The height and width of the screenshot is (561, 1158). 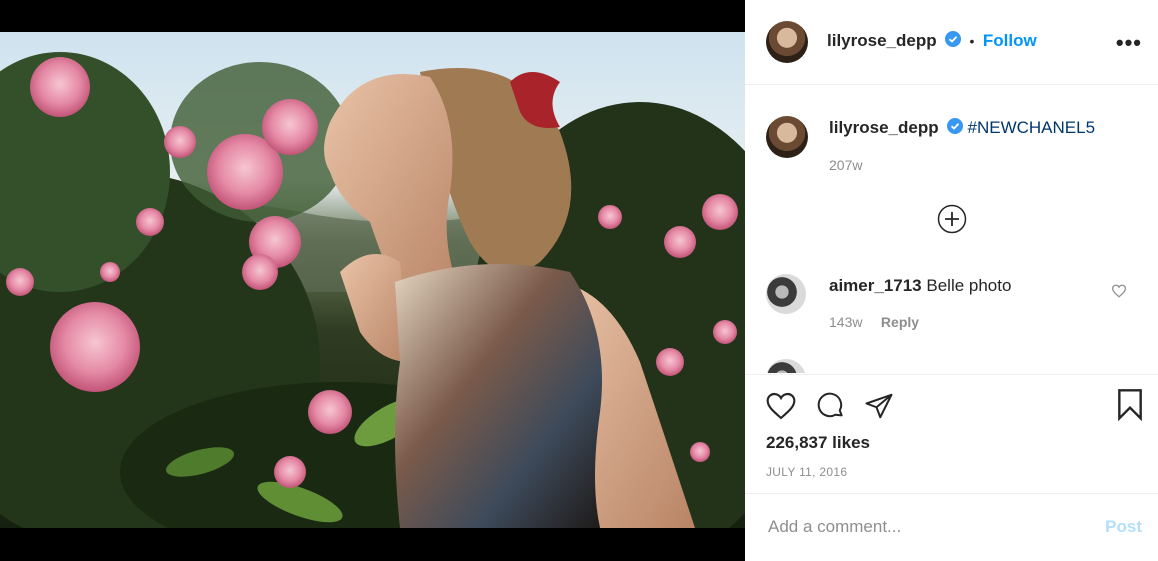 What do you see at coordinates (928, 527) in the screenshot?
I see `add-comment-input` at bounding box center [928, 527].